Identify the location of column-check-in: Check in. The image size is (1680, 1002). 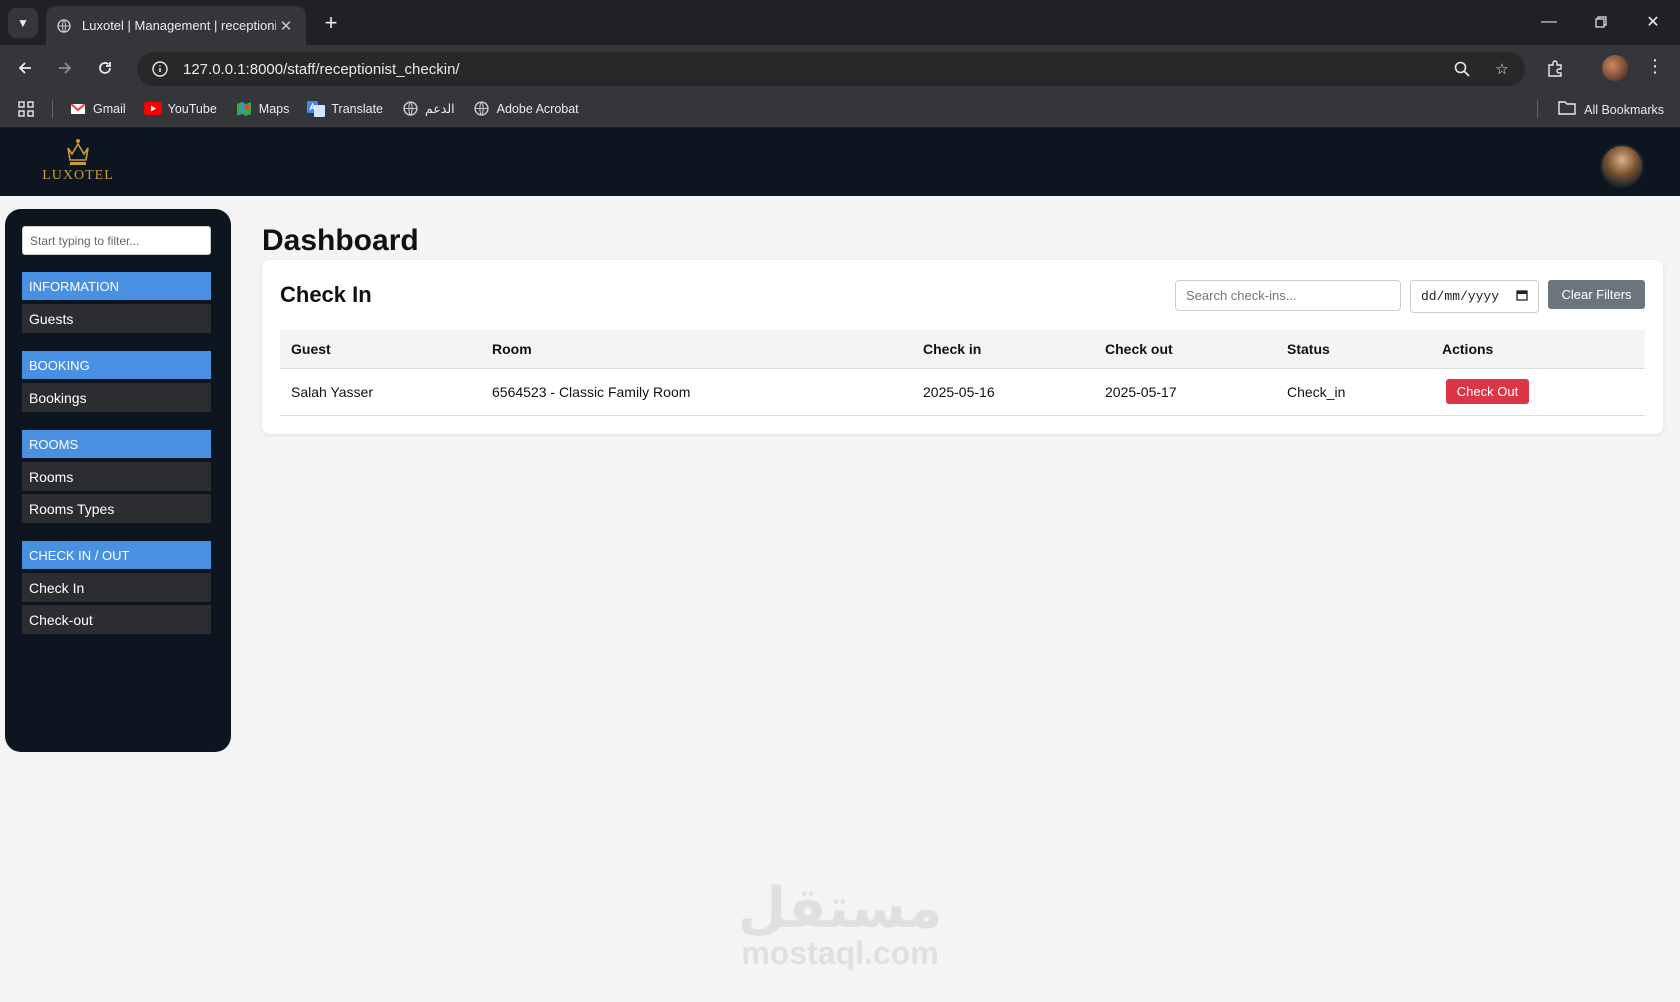
(1003, 349).